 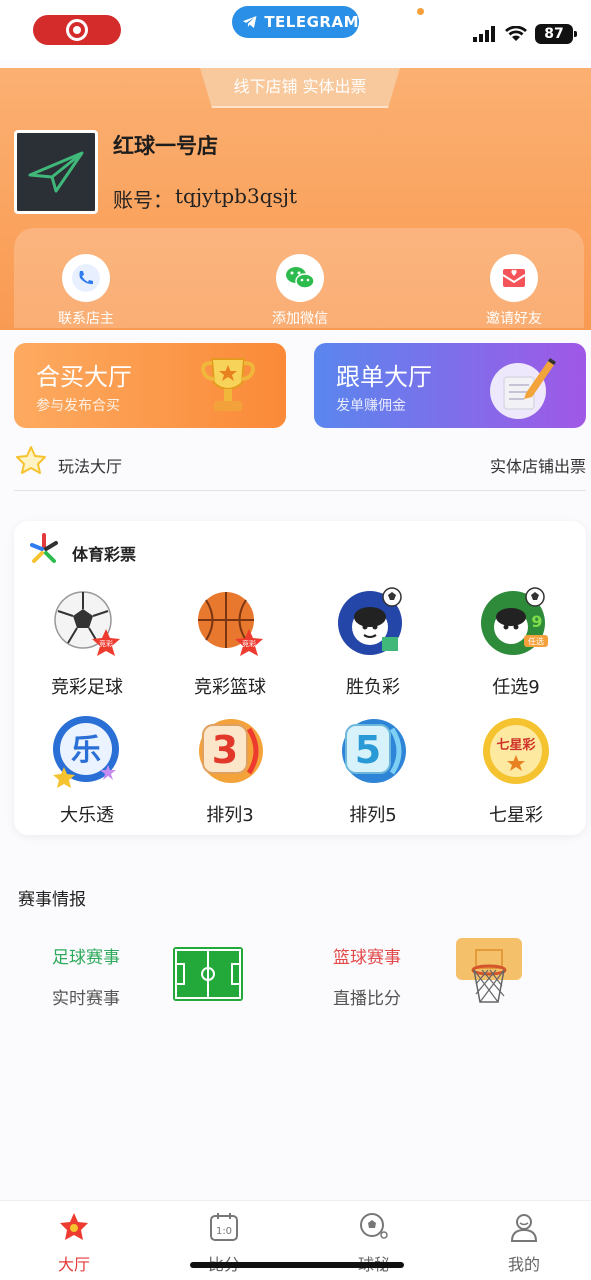 I want to click on play-hall-row: 玩法大厅 实体店铺出票, so click(x=300, y=468).